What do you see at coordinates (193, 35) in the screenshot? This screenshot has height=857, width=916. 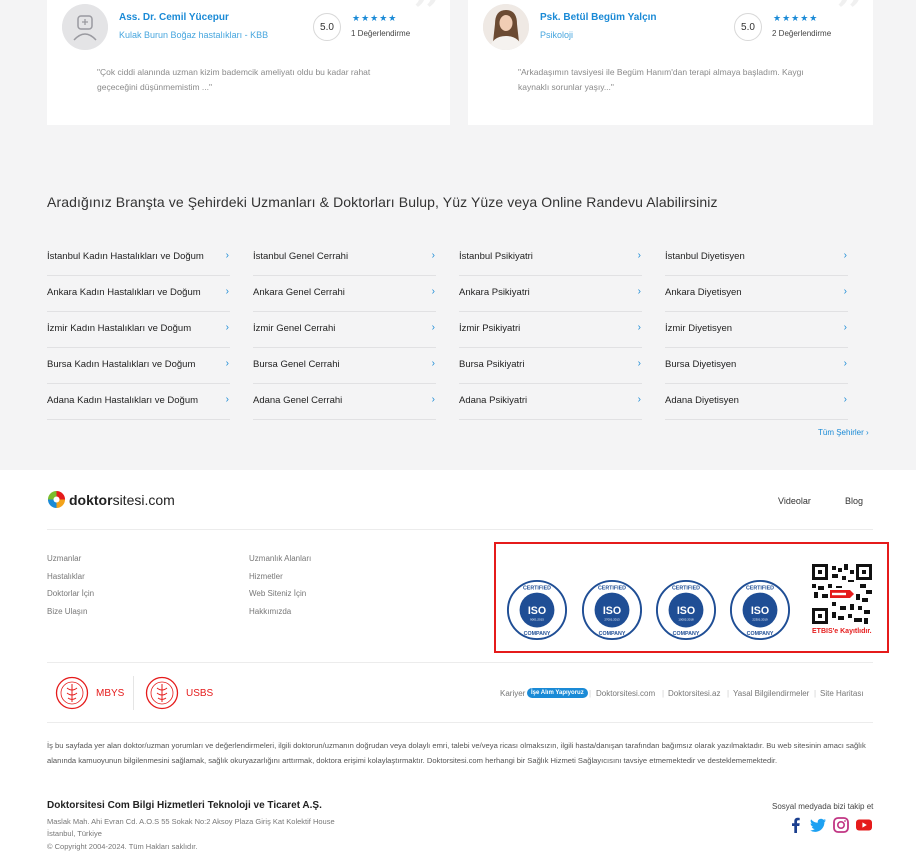 I see `doctor-specialty: Kulak Burun Boğaz hastalıkları - KBB` at bounding box center [193, 35].